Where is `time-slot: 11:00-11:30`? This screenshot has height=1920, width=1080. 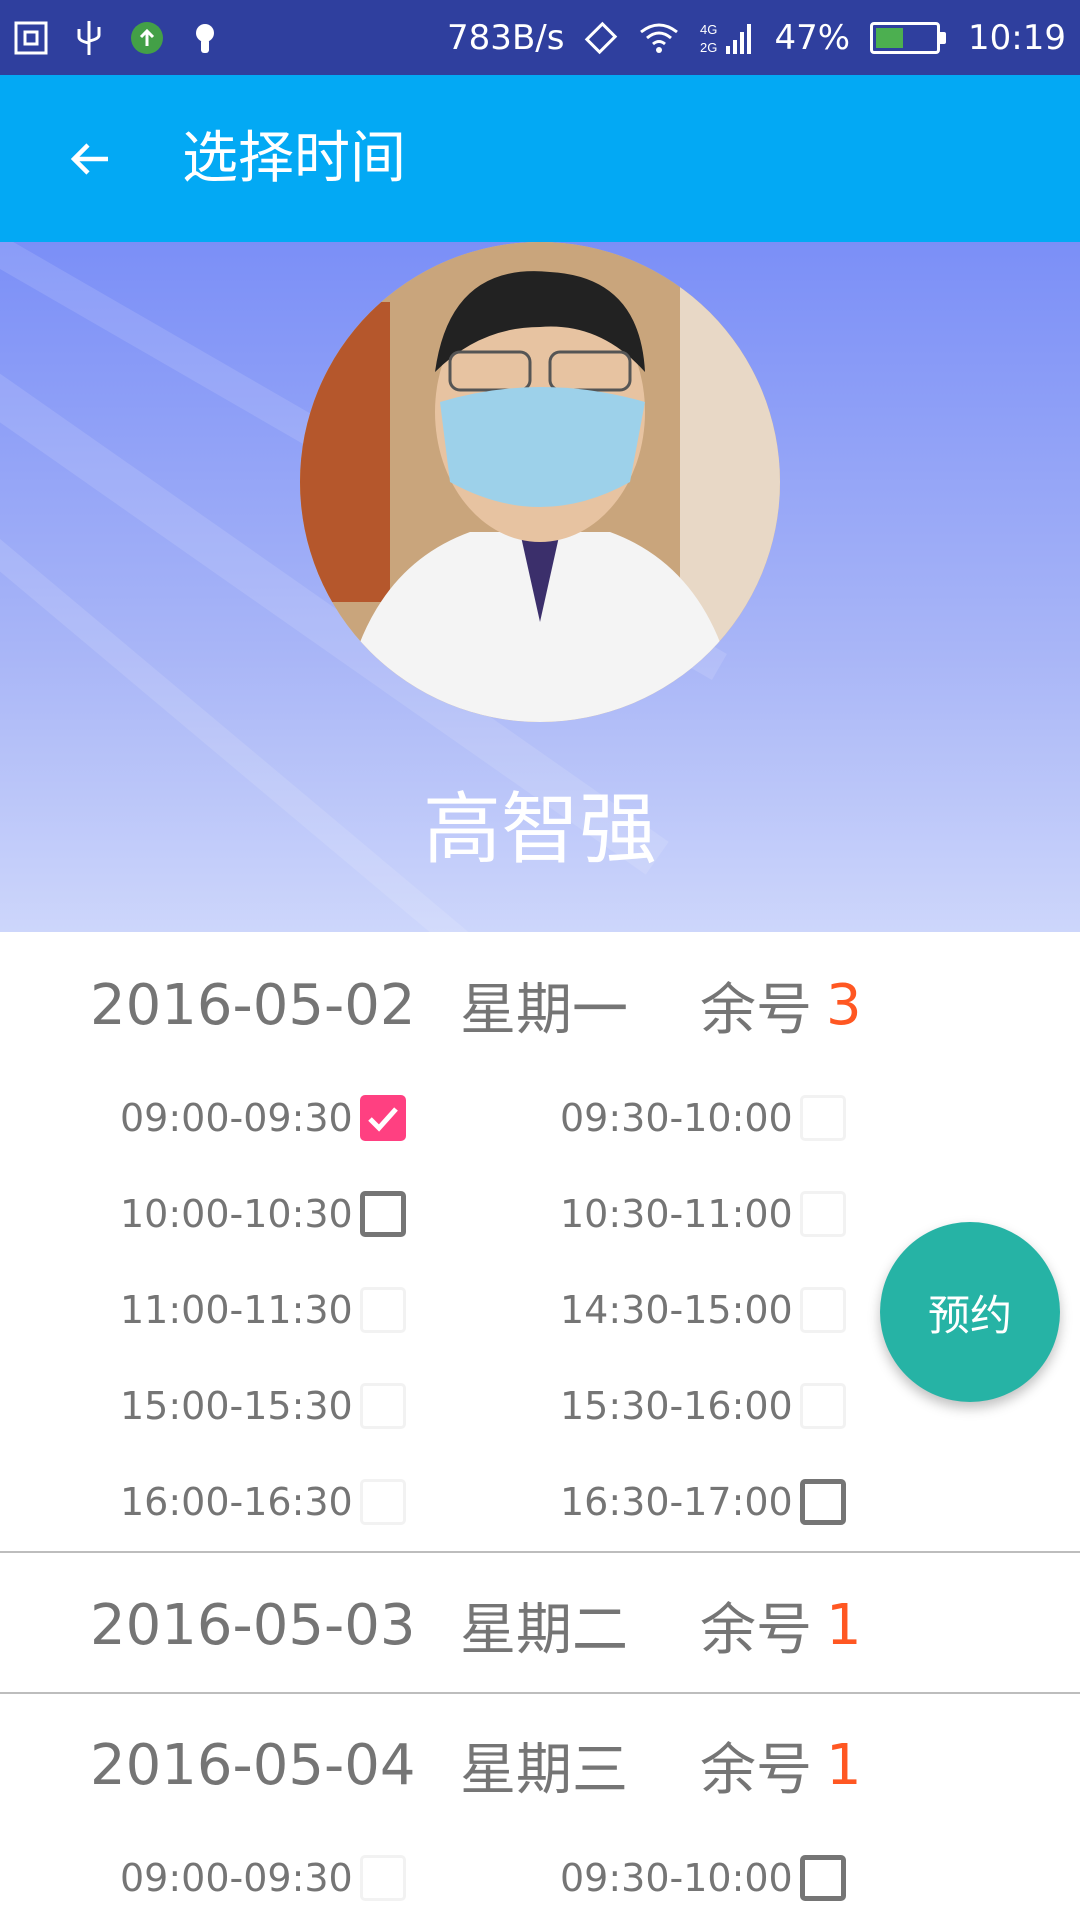 time-slot: 11:00-11:30 is located at coordinates (263, 1310).